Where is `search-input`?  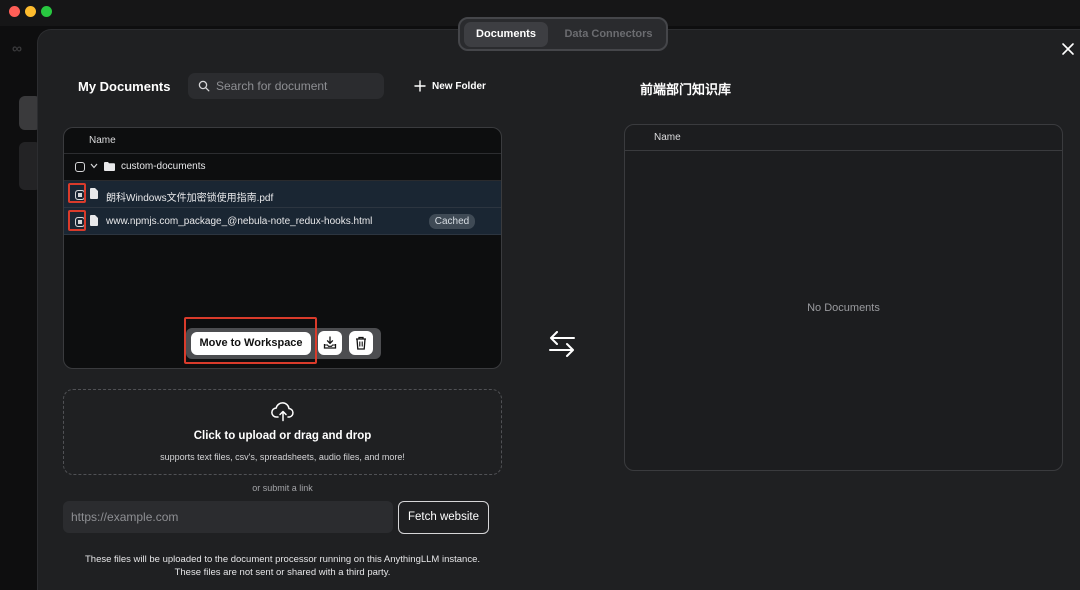 search-input is located at coordinates (296, 86).